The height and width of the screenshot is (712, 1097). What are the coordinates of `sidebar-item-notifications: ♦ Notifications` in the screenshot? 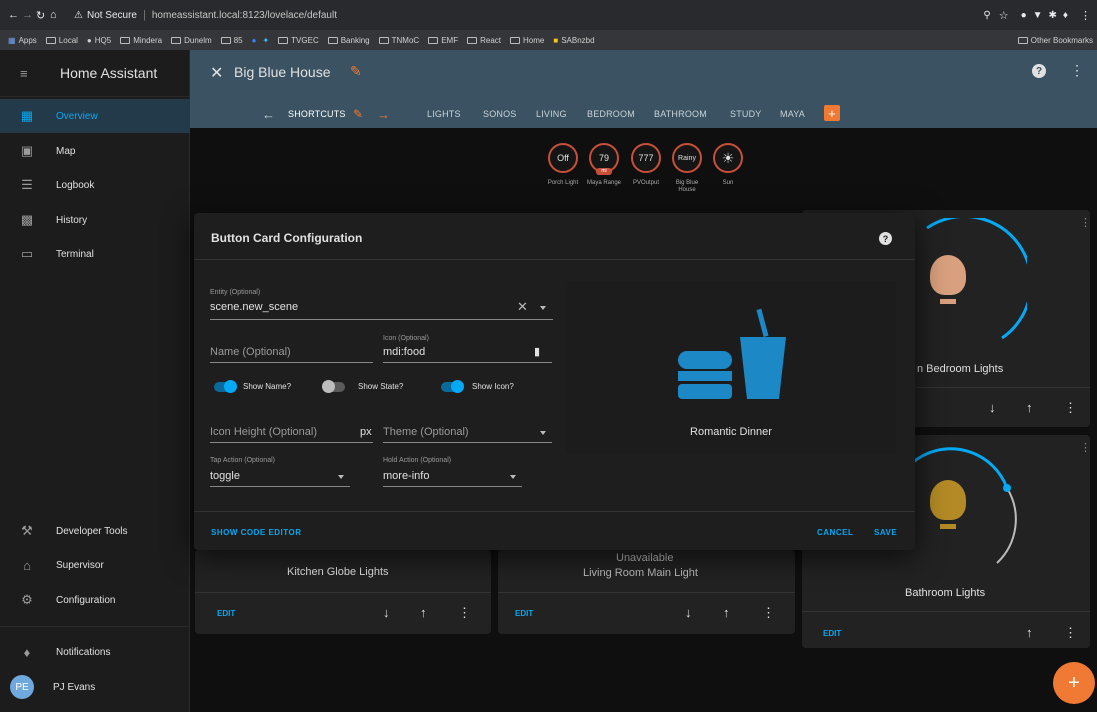 It's located at (95, 652).